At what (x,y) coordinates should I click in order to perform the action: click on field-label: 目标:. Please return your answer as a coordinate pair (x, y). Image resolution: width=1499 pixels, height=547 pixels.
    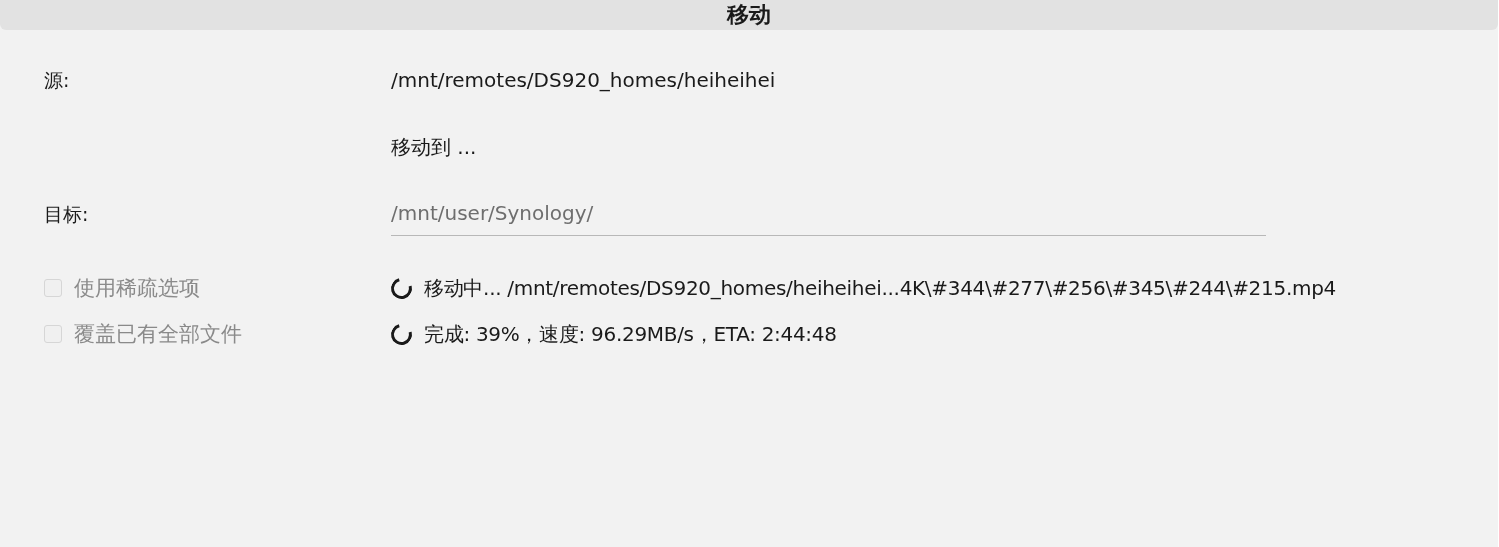
    Looking at the image, I should click on (66, 214).